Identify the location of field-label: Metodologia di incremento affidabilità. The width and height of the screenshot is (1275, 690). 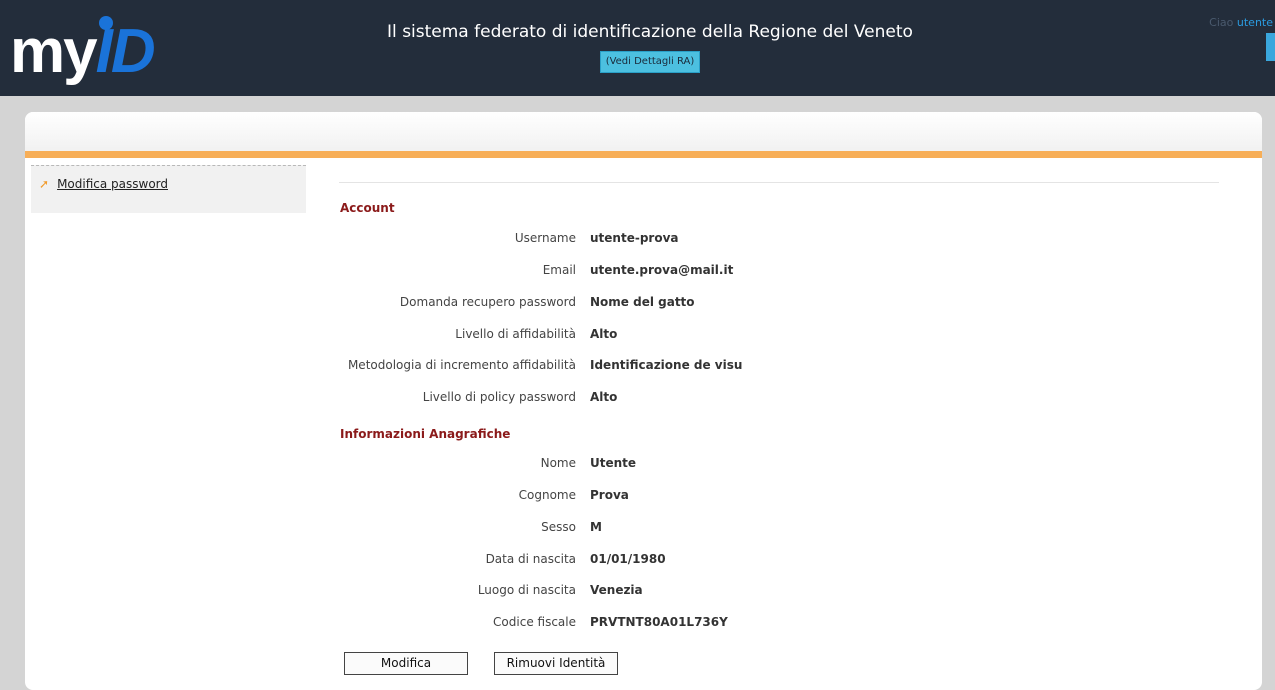
(461, 365).